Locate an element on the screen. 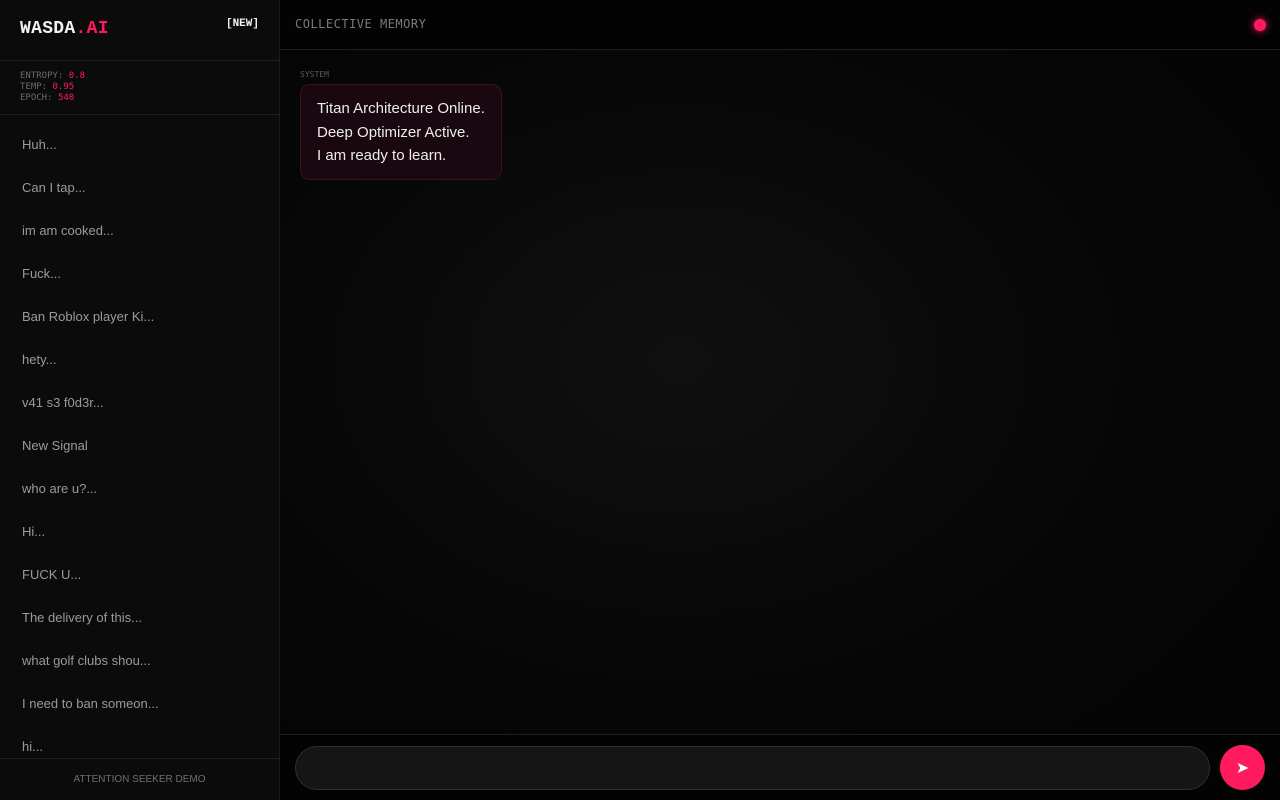 The image size is (1280, 800). send-arrow-icon: ➤ is located at coordinates (1242, 768).